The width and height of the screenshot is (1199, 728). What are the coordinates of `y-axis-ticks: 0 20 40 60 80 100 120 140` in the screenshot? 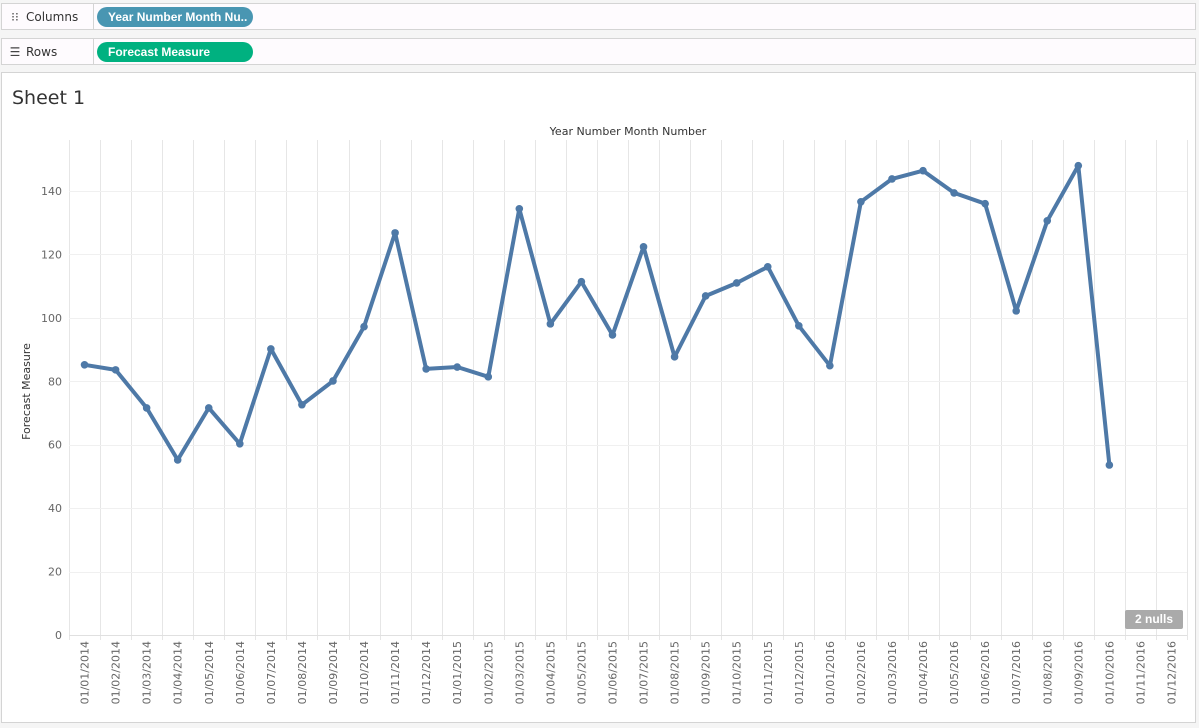 It's located at (51, 413).